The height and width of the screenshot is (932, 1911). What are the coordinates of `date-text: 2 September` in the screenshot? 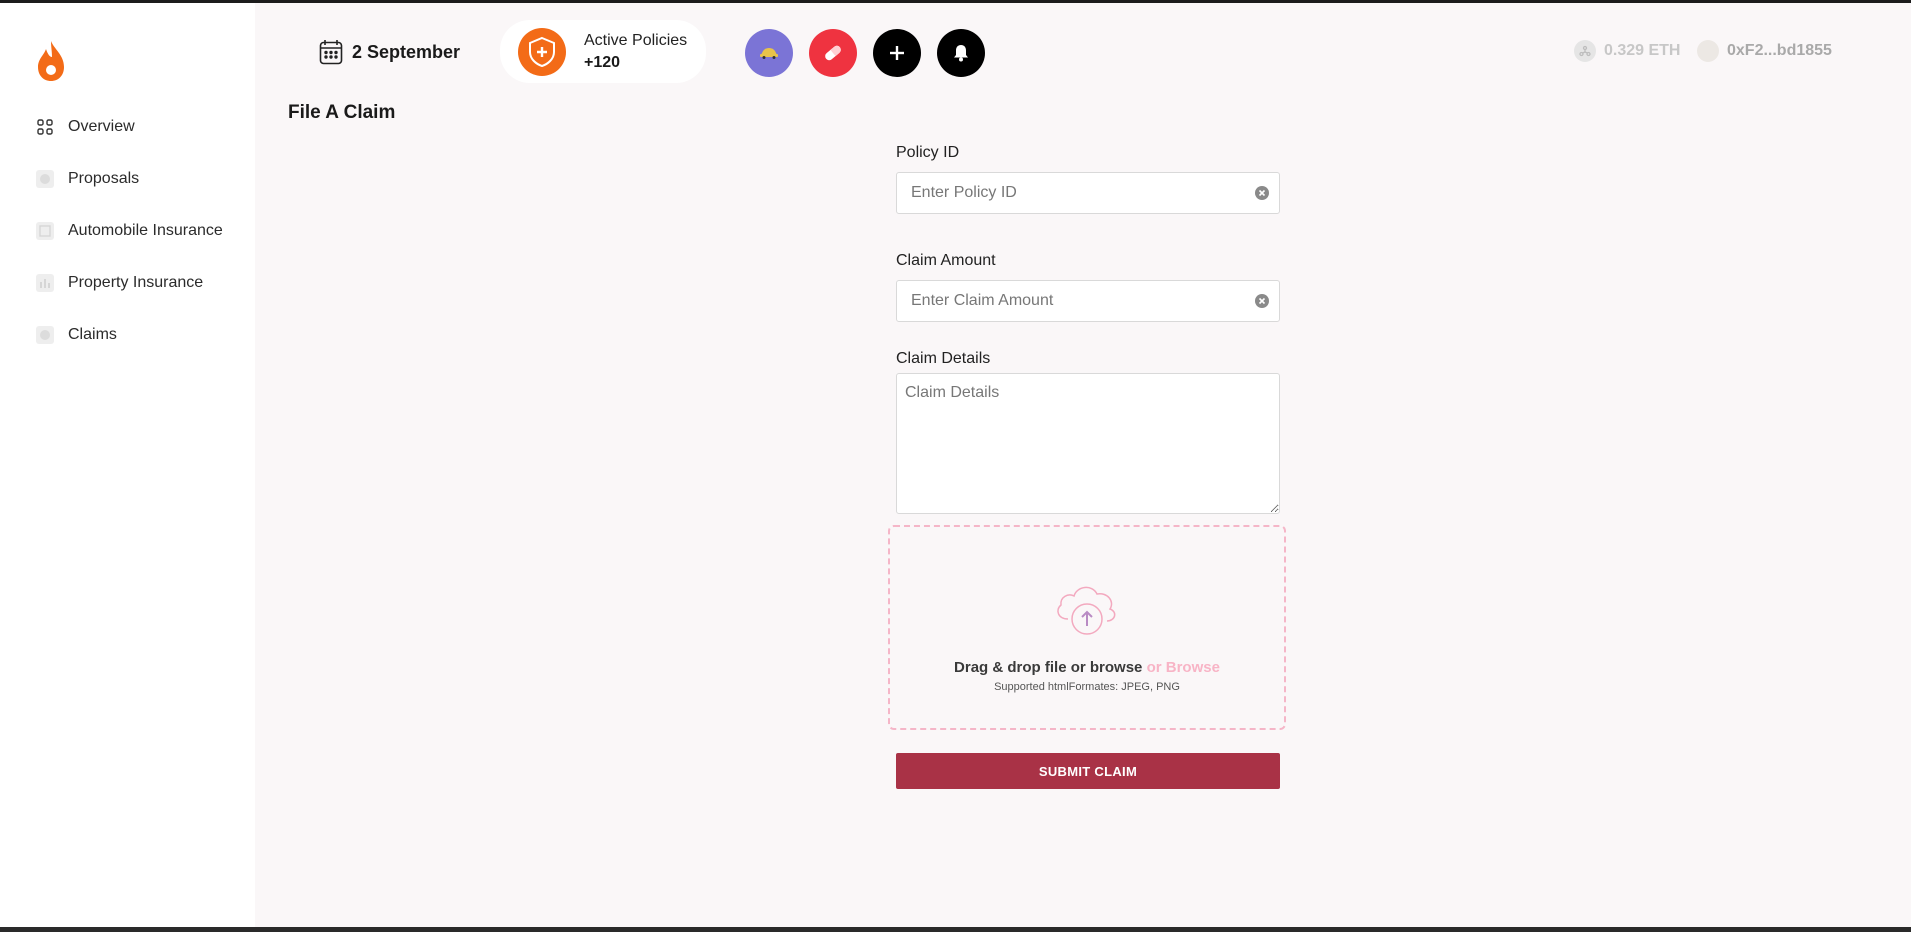 It's located at (406, 51).